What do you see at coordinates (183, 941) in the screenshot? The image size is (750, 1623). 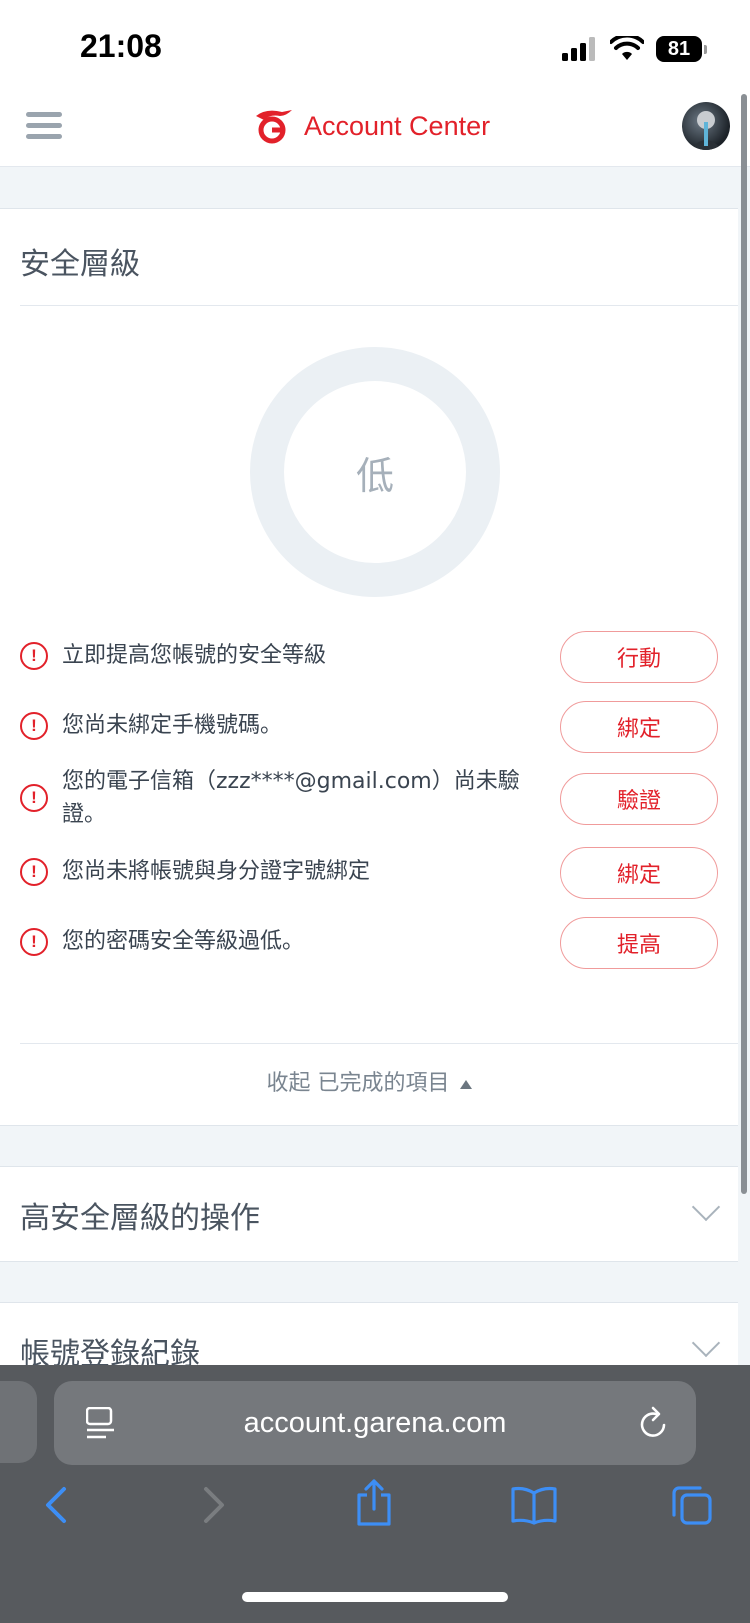 I see `task-text: 您的密碼安全等級過低。` at bounding box center [183, 941].